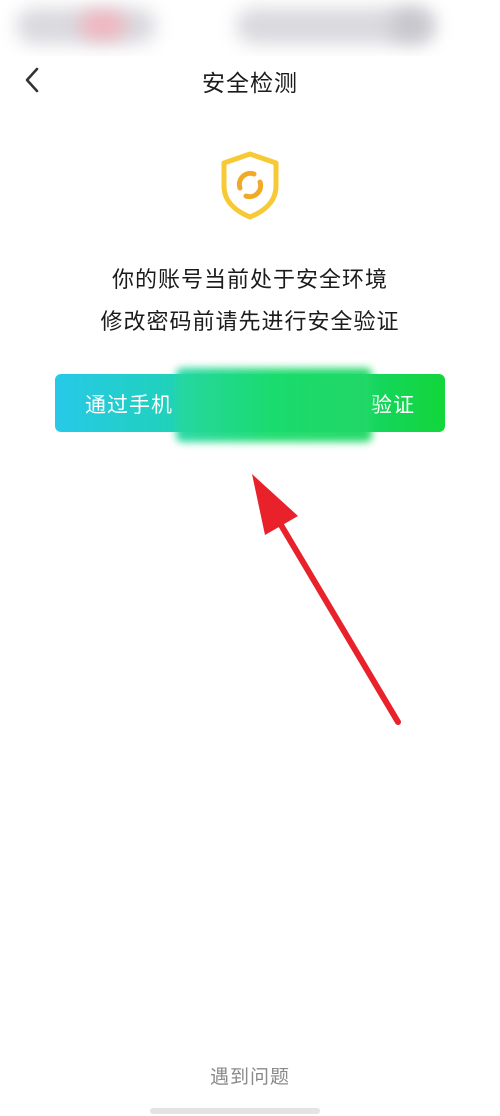 The height and width of the screenshot is (1116, 500). I want to click on redaction-blur-overlay, so click(274, 405).